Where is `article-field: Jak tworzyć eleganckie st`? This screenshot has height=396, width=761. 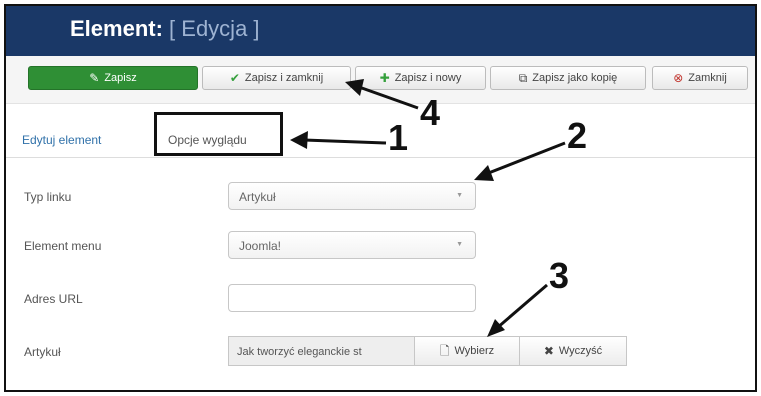 article-field: Jak tworzyć eleganckie st is located at coordinates (321, 351).